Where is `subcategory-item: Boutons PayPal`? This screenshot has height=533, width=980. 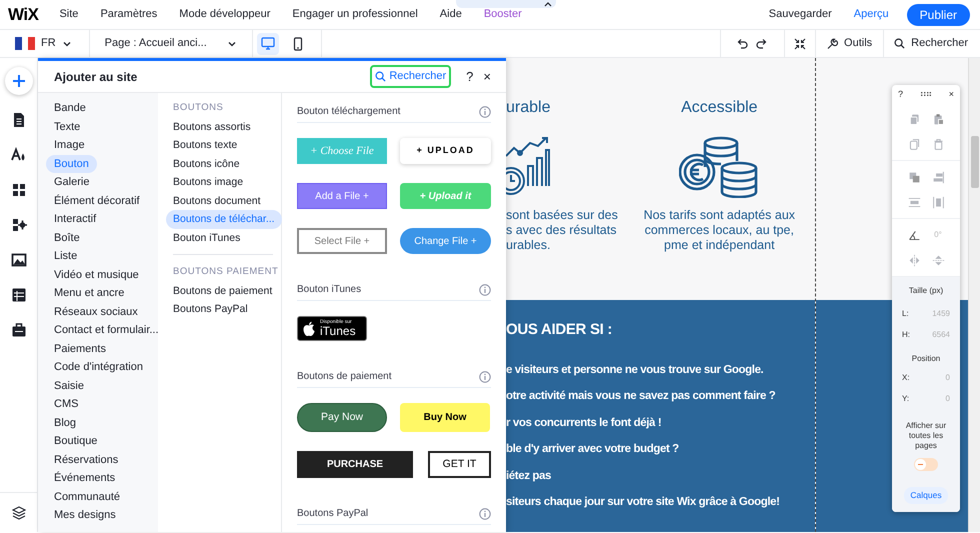
subcategory-item: Boutons PayPal is located at coordinates (210, 309).